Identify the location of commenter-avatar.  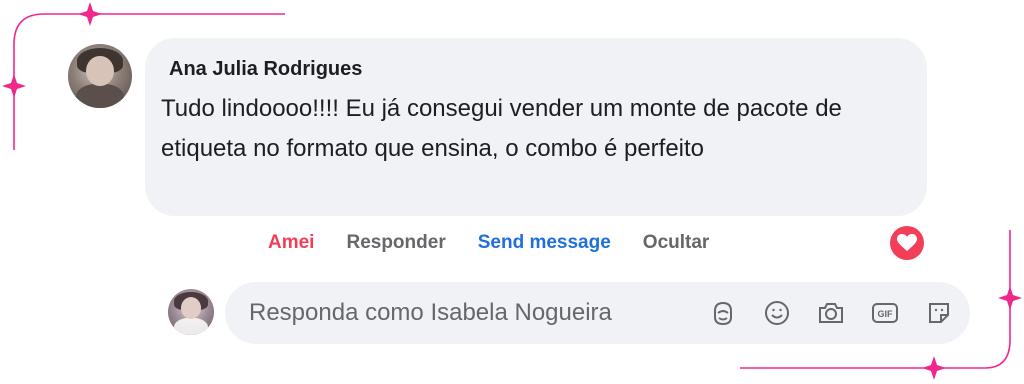
(100, 76).